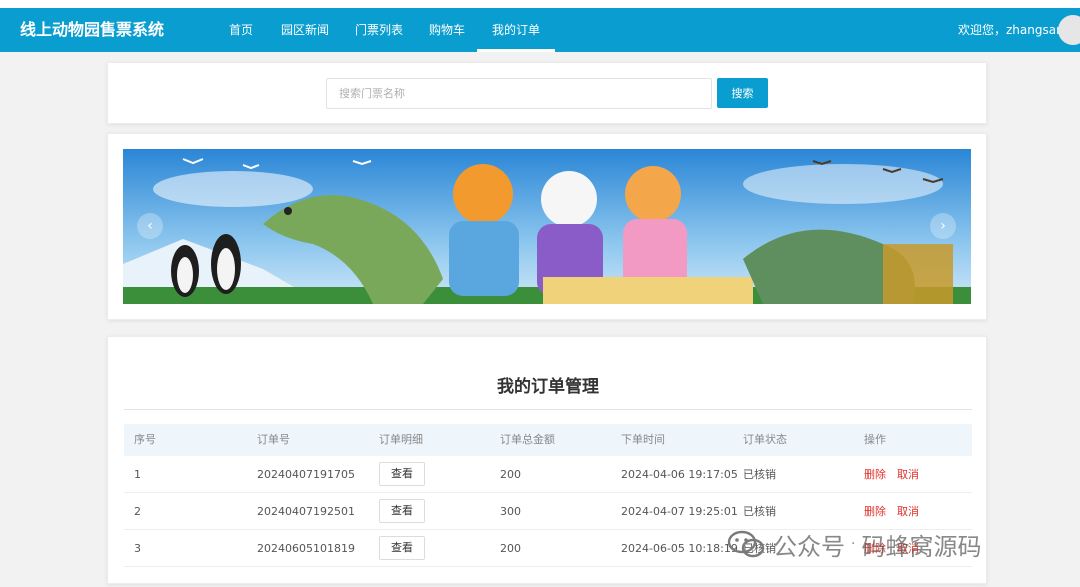 The height and width of the screenshot is (587, 1080). Describe the element at coordinates (875, 439) in the screenshot. I see `col-actions: 操作` at that location.